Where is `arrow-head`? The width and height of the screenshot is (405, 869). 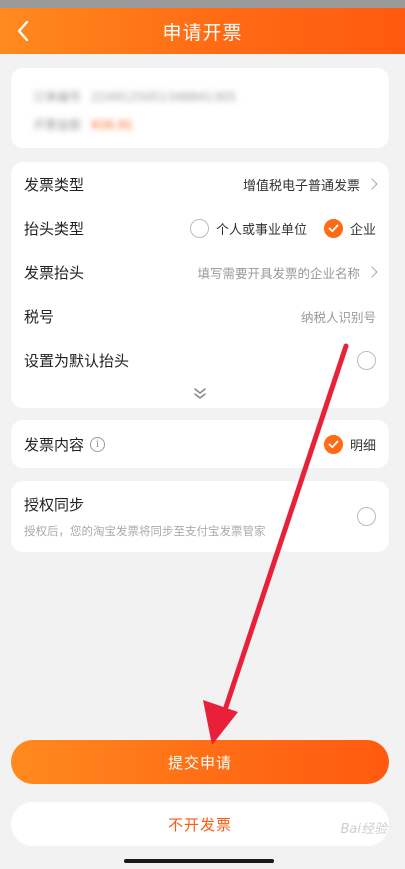 arrow-head is located at coordinates (220, 722).